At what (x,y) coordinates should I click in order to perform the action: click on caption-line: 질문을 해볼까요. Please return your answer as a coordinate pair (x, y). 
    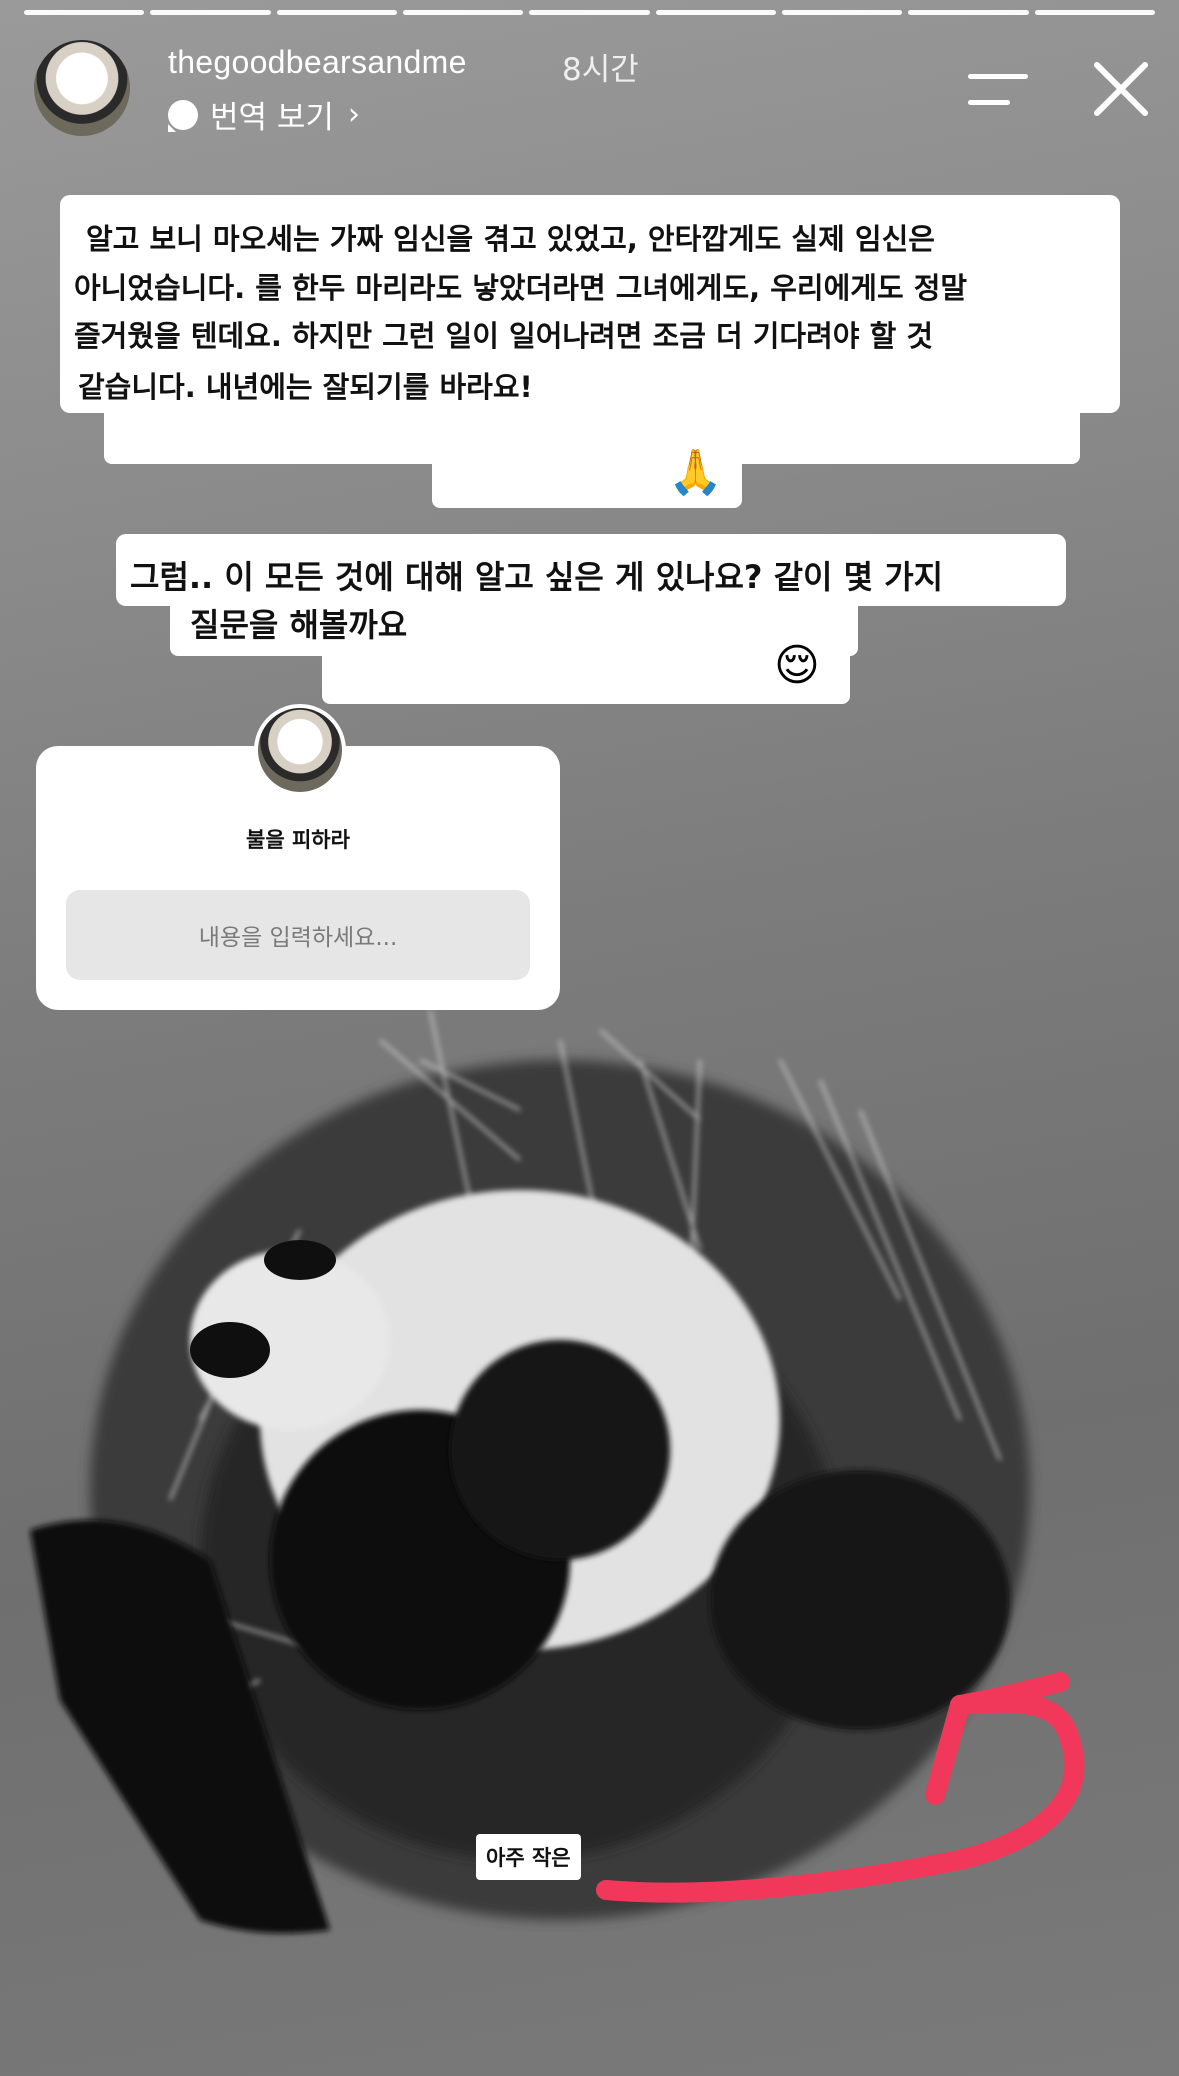
    Looking at the image, I should click on (299, 625).